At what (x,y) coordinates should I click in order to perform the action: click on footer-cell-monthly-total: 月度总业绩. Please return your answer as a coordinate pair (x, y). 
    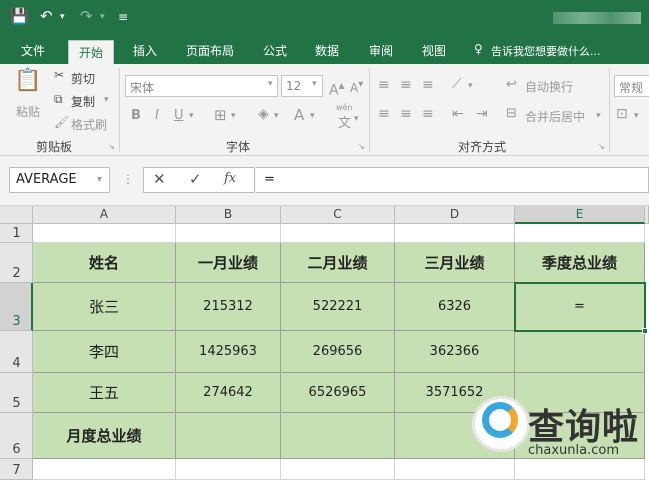
    Looking at the image, I should click on (104, 436).